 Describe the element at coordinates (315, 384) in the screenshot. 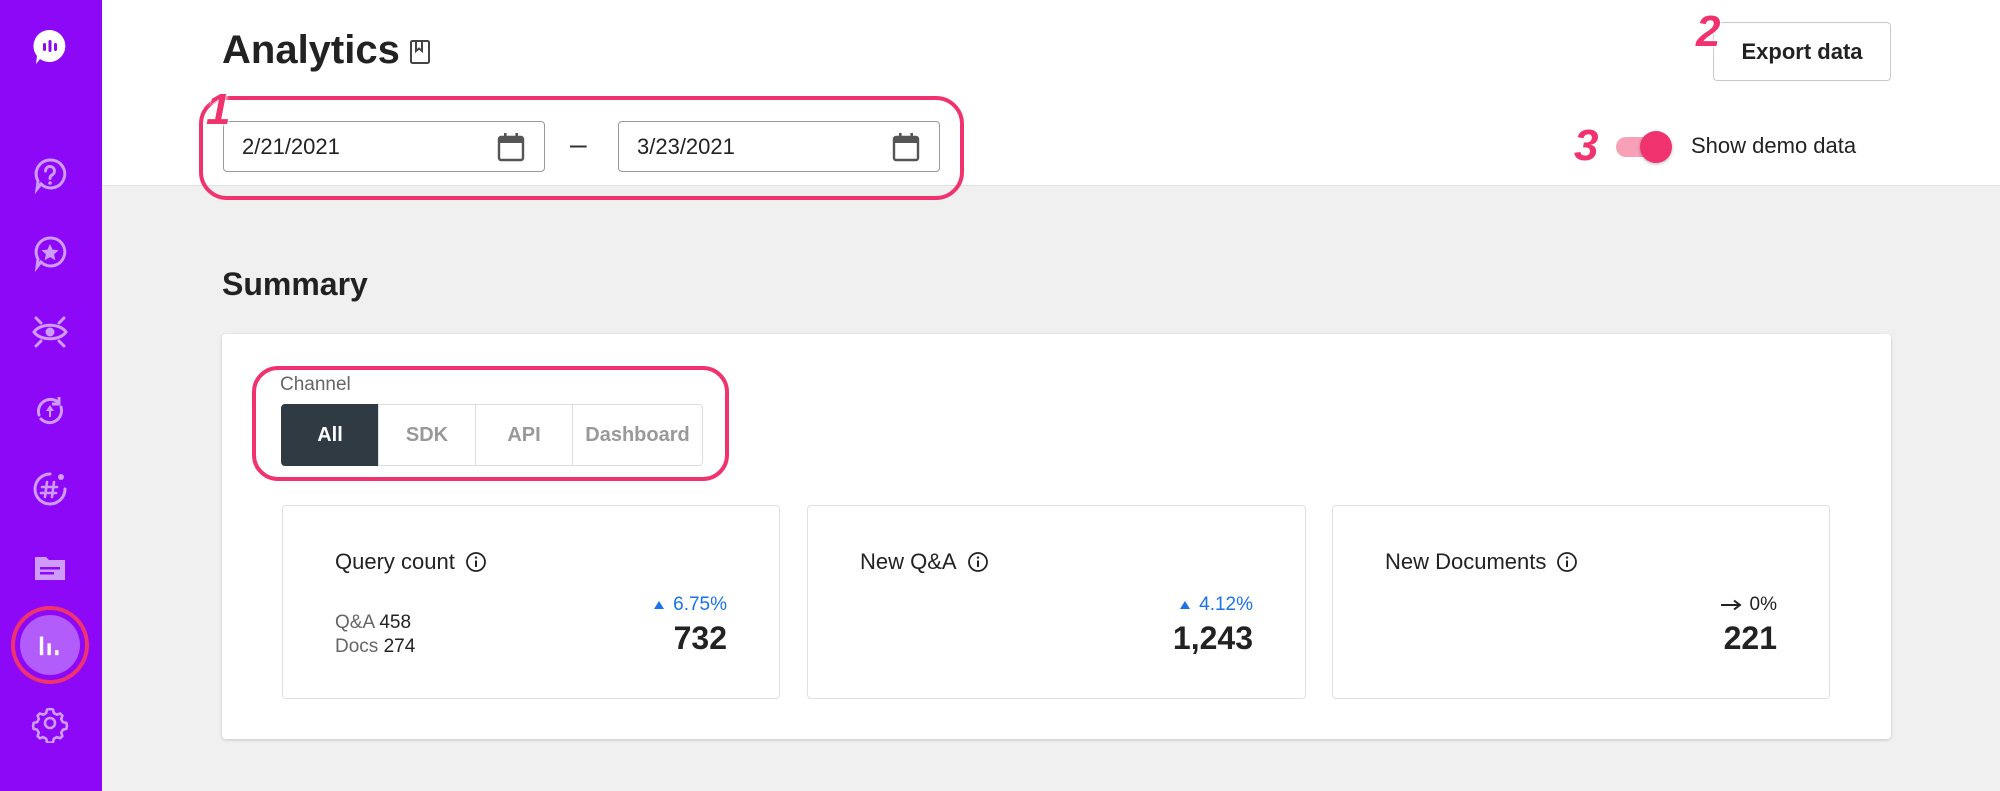

I see `channel-label: Channel` at that location.